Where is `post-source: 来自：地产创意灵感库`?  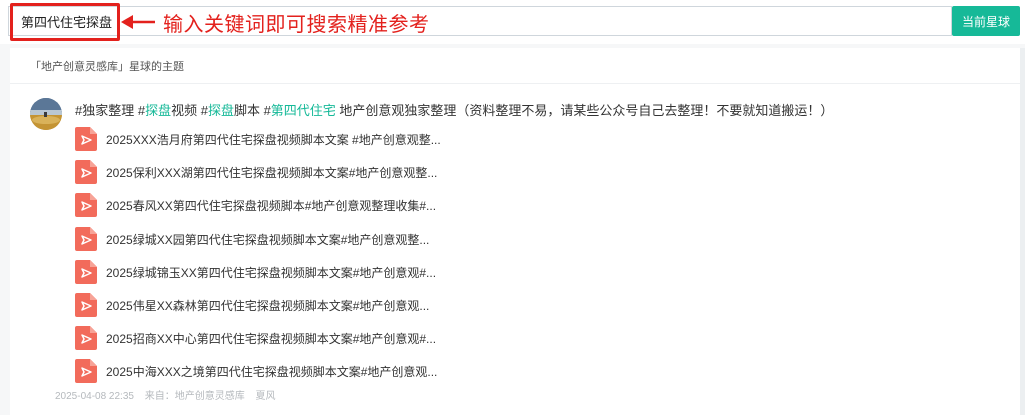
post-source: 来自：地产创意灵感库 is located at coordinates (195, 396).